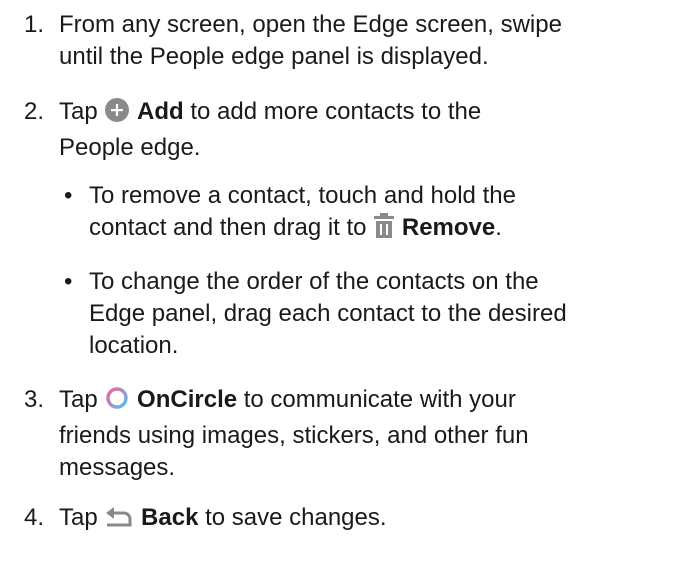 Image resolution: width=682 pixels, height=563 pixels. I want to click on step-number: 4., so click(34, 517).